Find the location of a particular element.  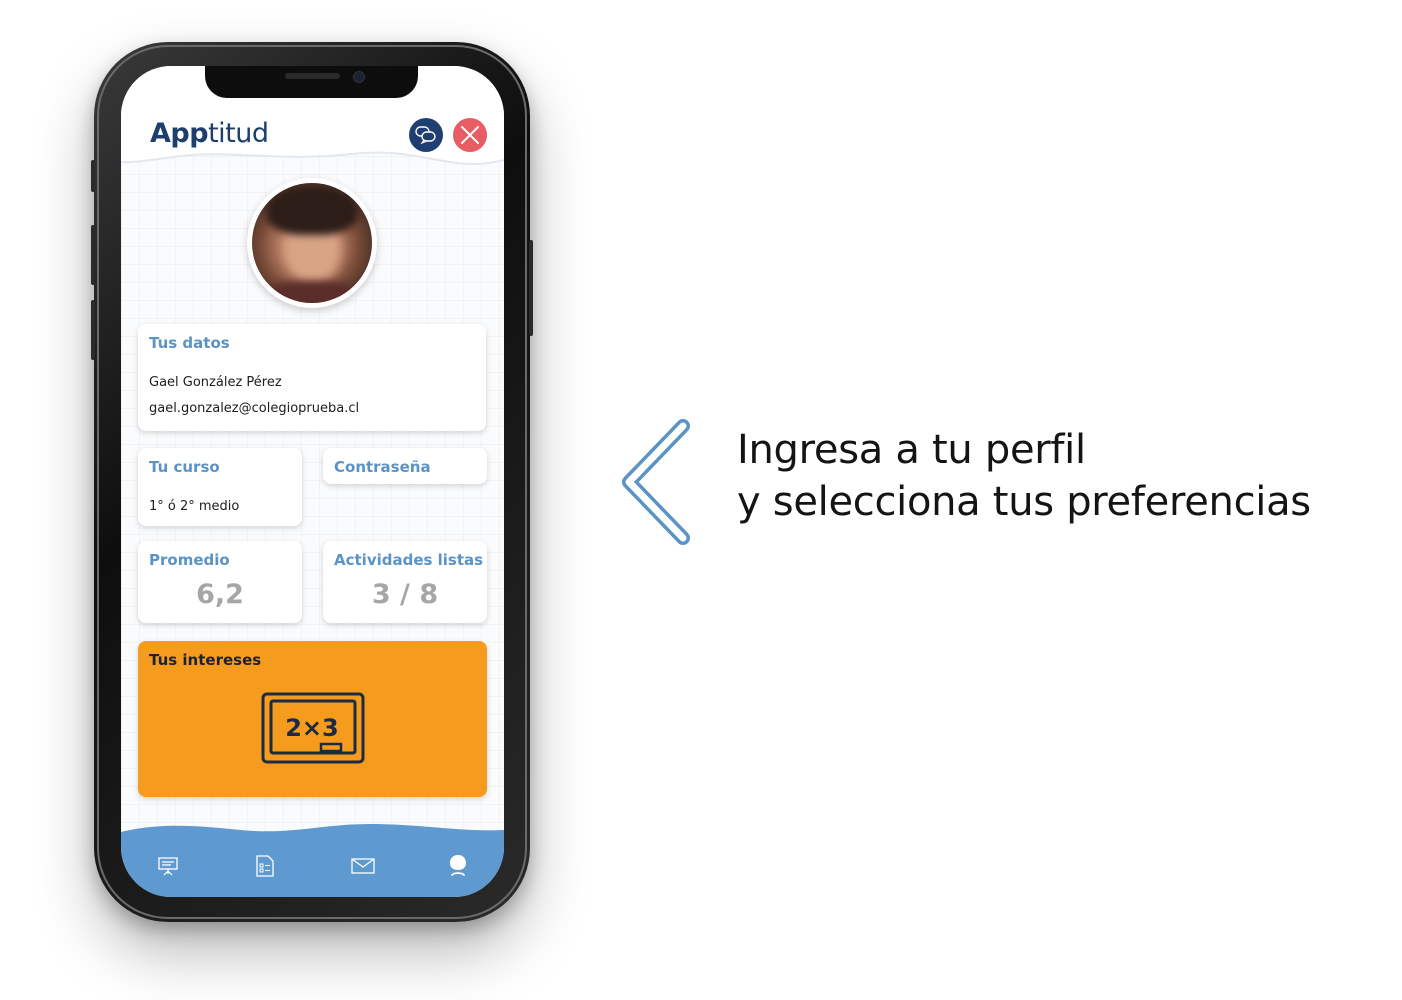

average-title: Promedio is located at coordinates (189, 560).